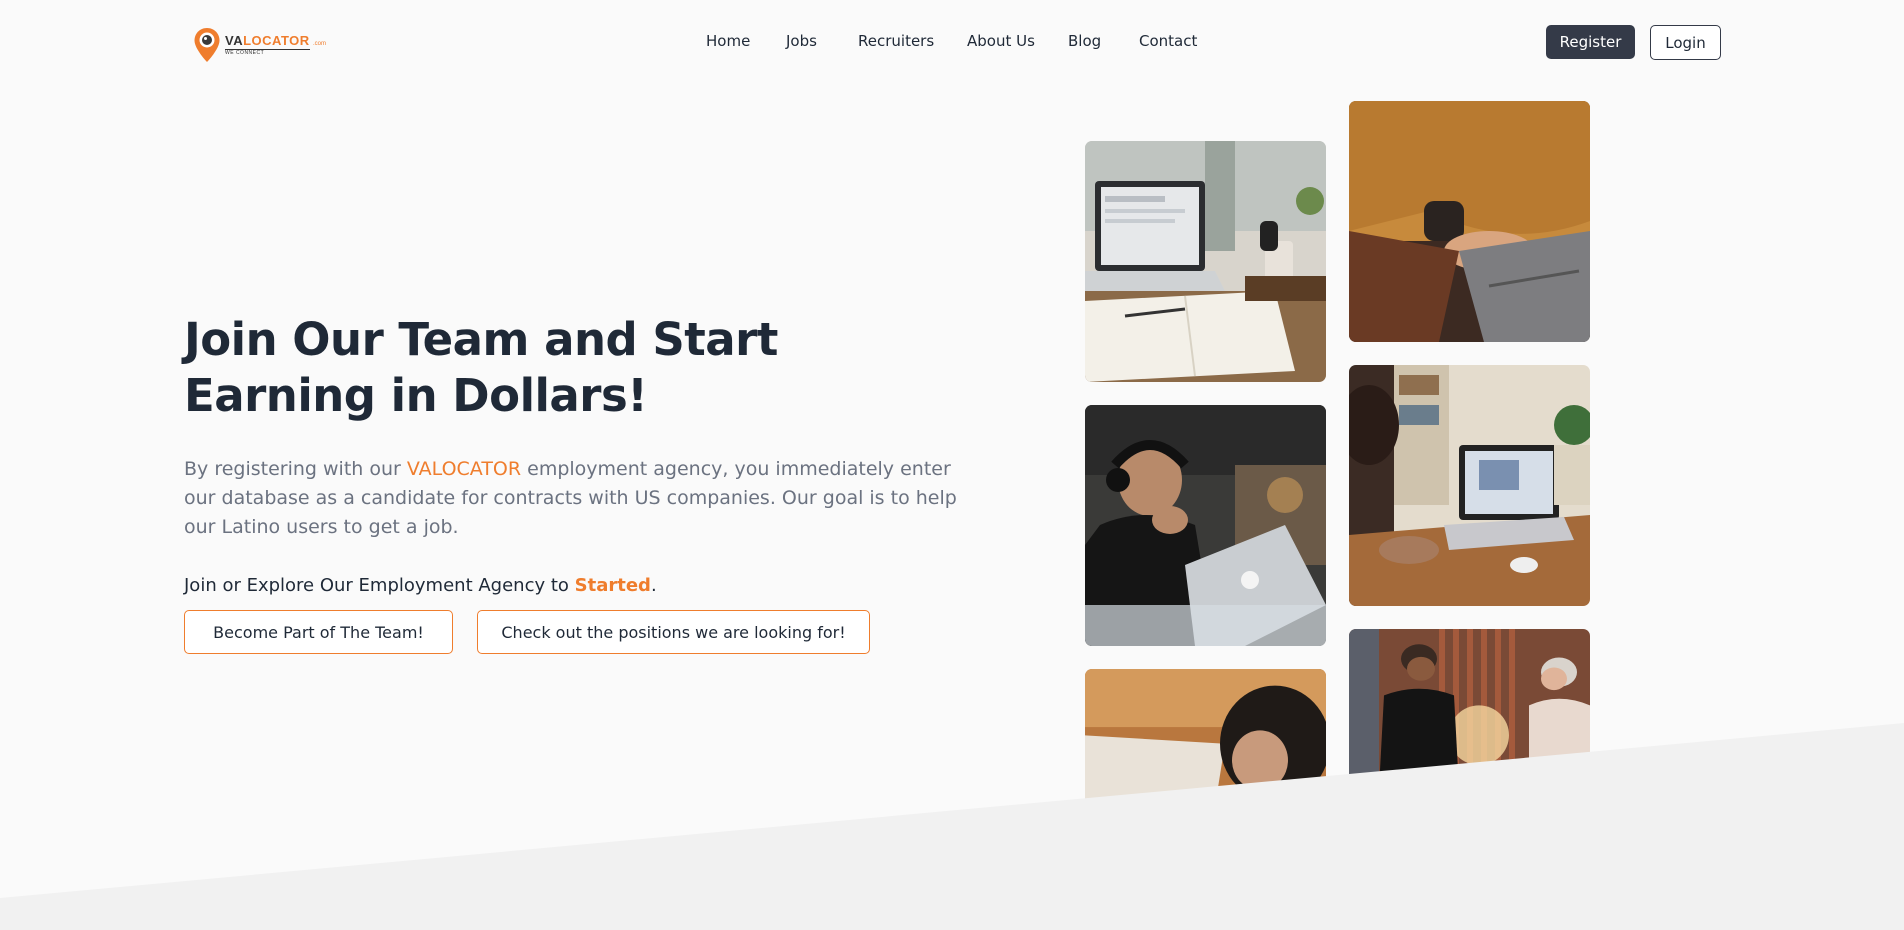  Describe the element at coordinates (1205, 769) in the screenshot. I see `photo-woman-desk` at that location.